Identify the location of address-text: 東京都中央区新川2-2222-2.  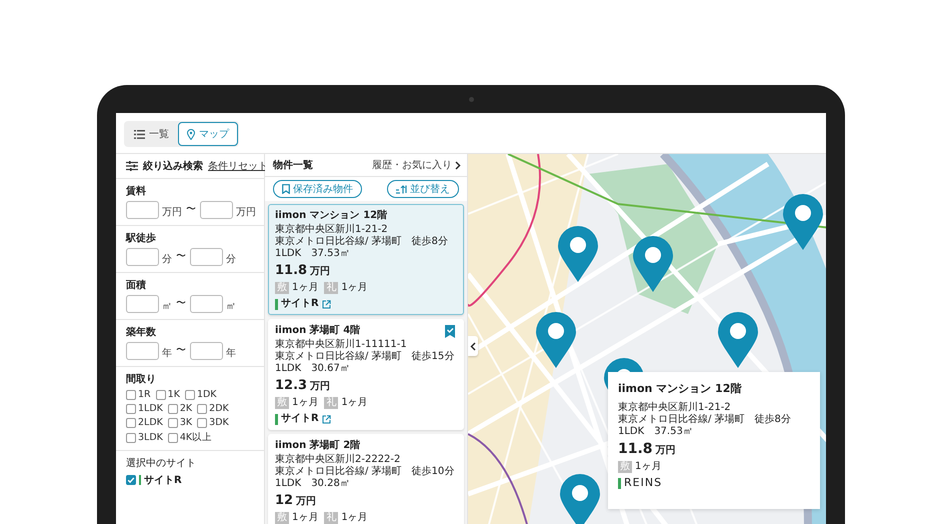
(338, 460).